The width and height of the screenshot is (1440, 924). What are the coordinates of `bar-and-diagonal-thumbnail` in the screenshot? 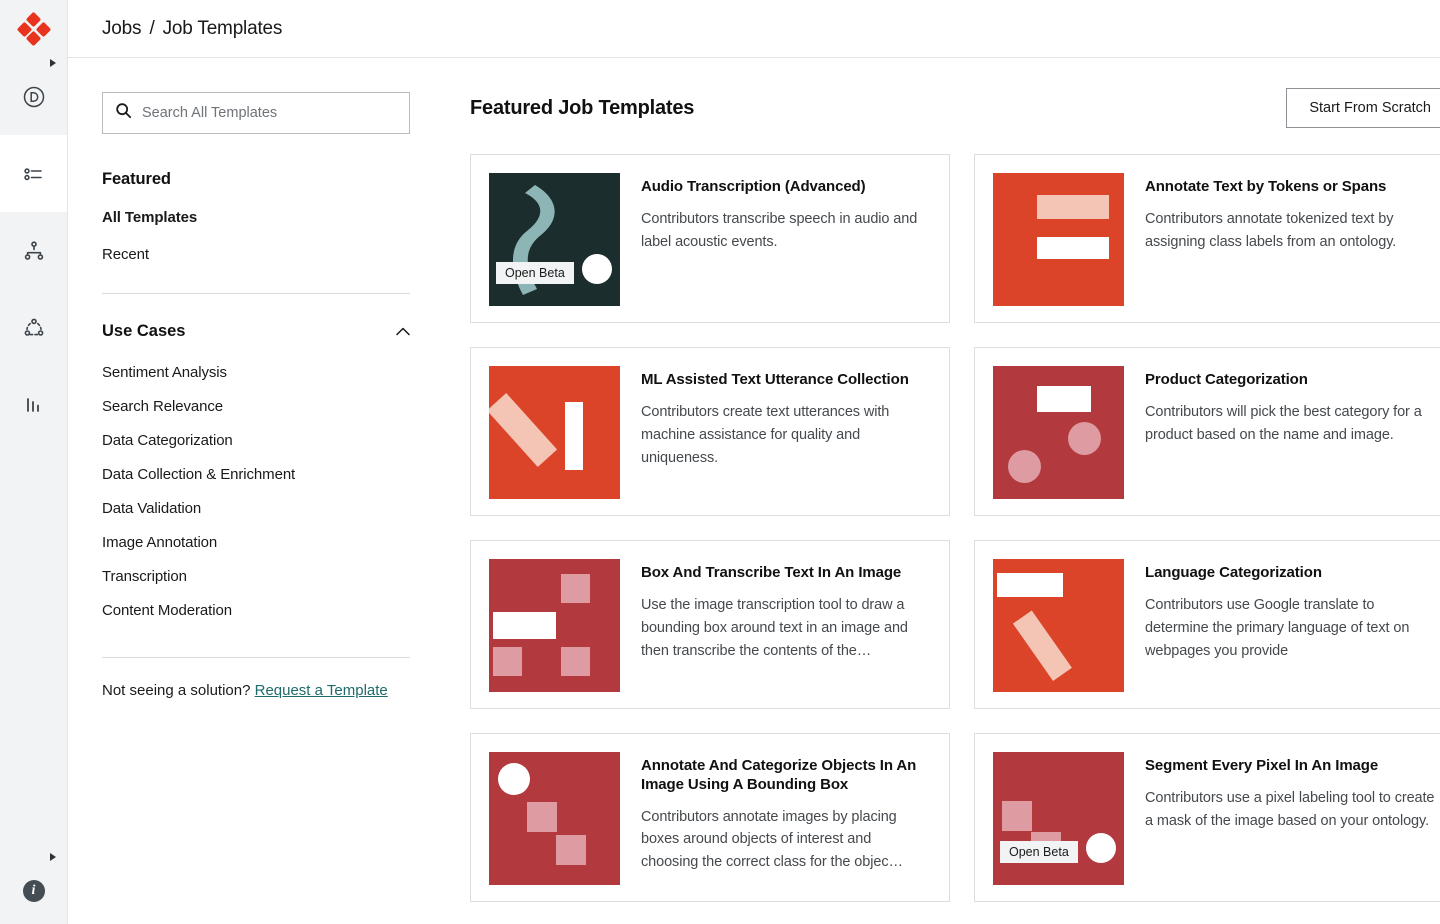 It's located at (1058, 625).